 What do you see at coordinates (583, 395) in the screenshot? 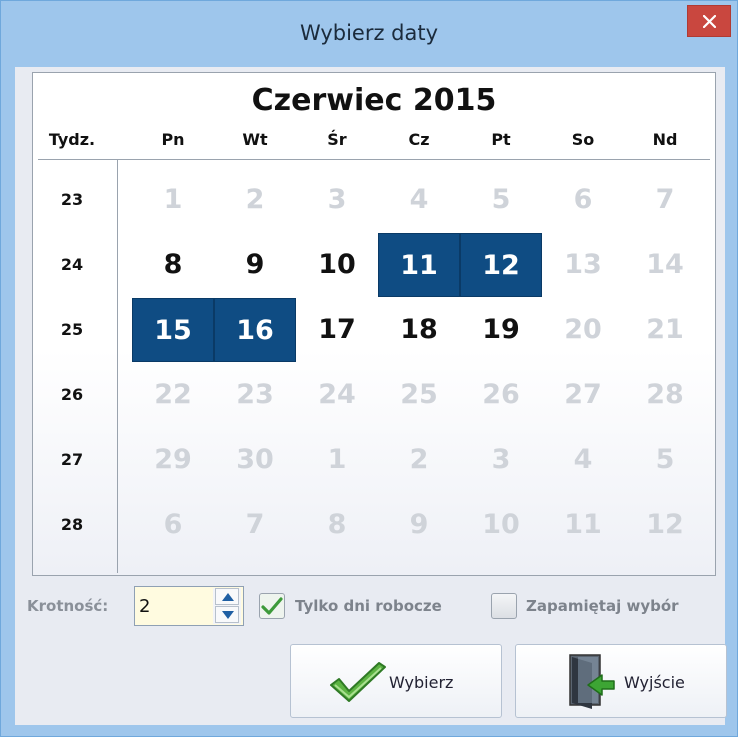
I see `calendar-day: 27` at bounding box center [583, 395].